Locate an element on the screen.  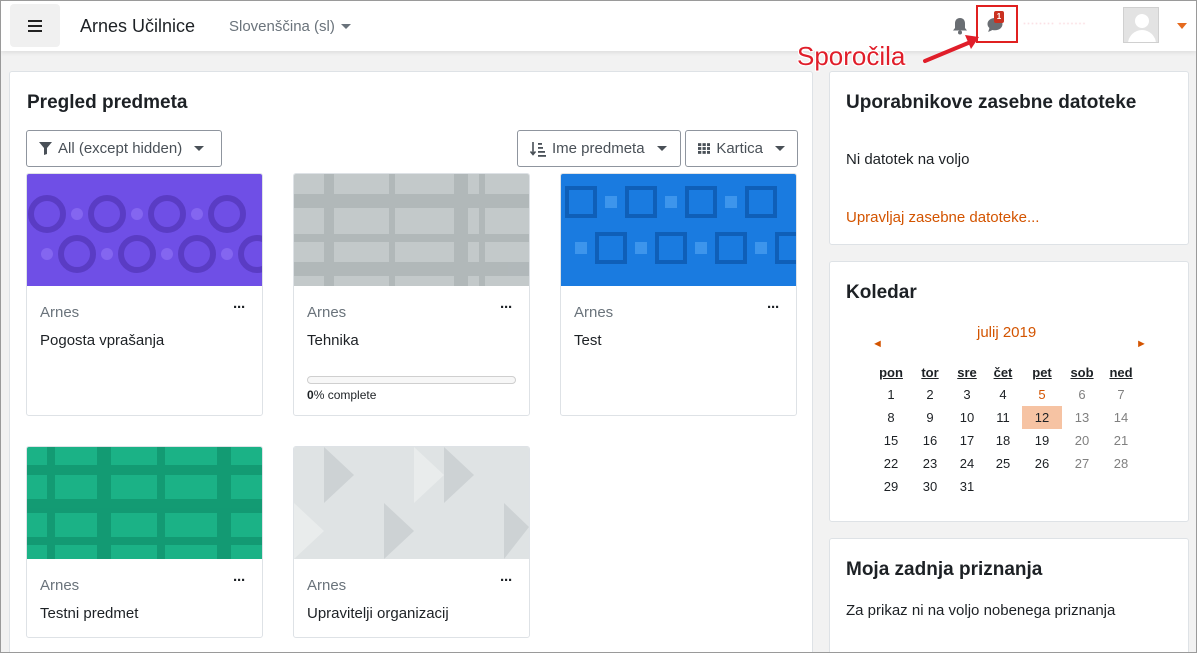
grid-icon is located at coordinates (704, 148).